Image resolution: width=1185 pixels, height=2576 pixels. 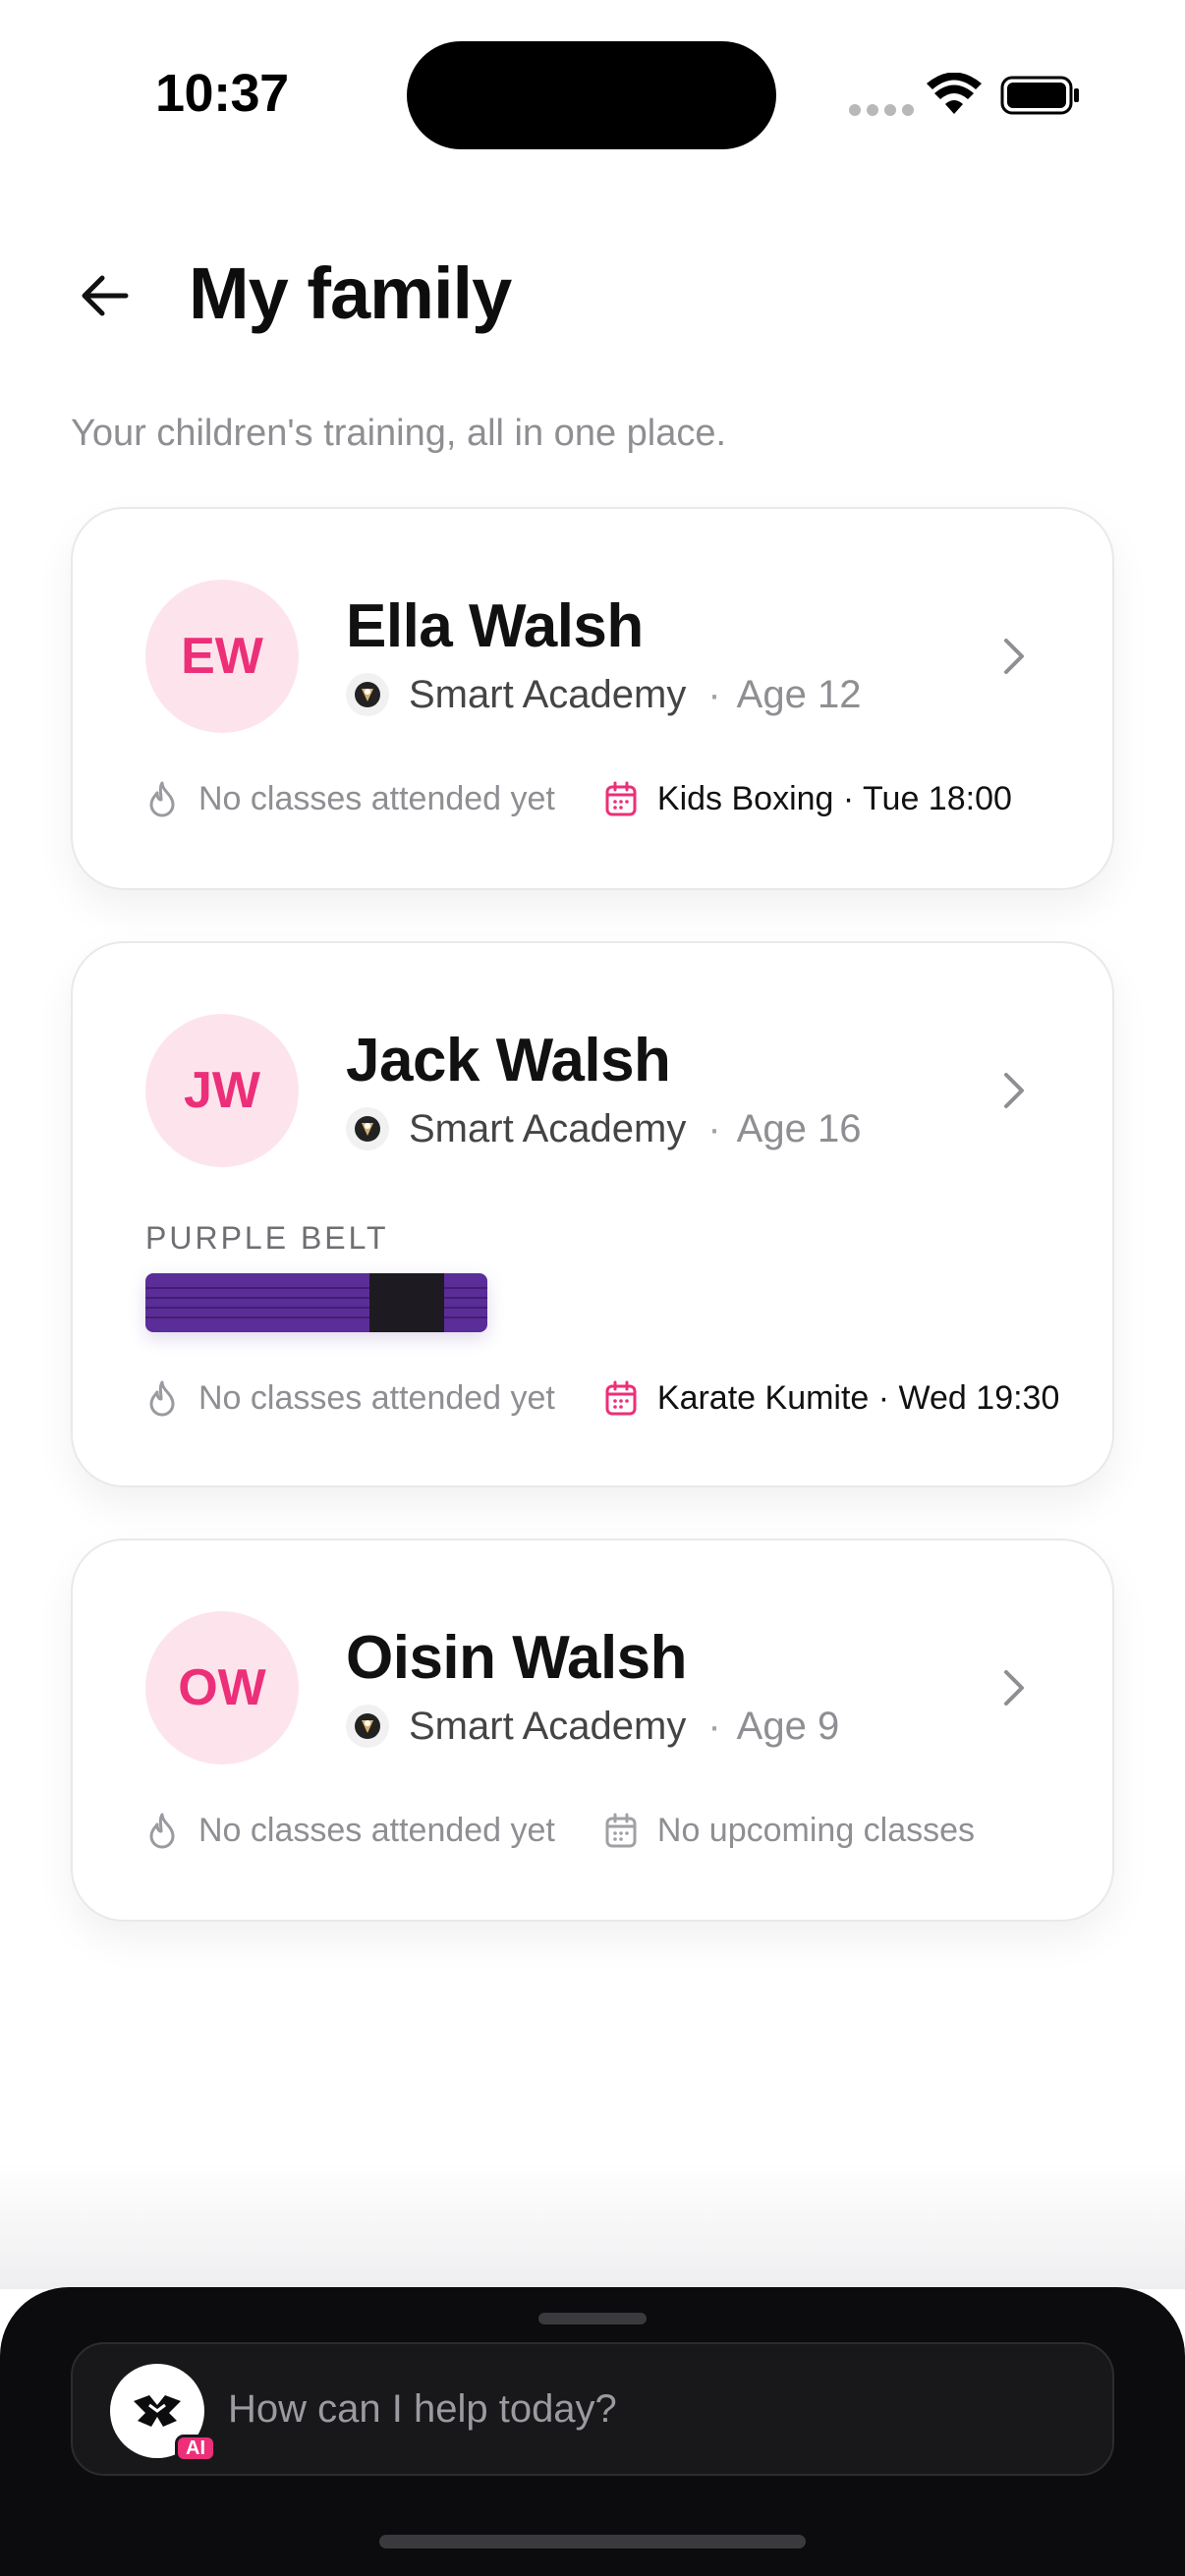 I want to click on sheet-grabber, so click(x=592, y=2318).